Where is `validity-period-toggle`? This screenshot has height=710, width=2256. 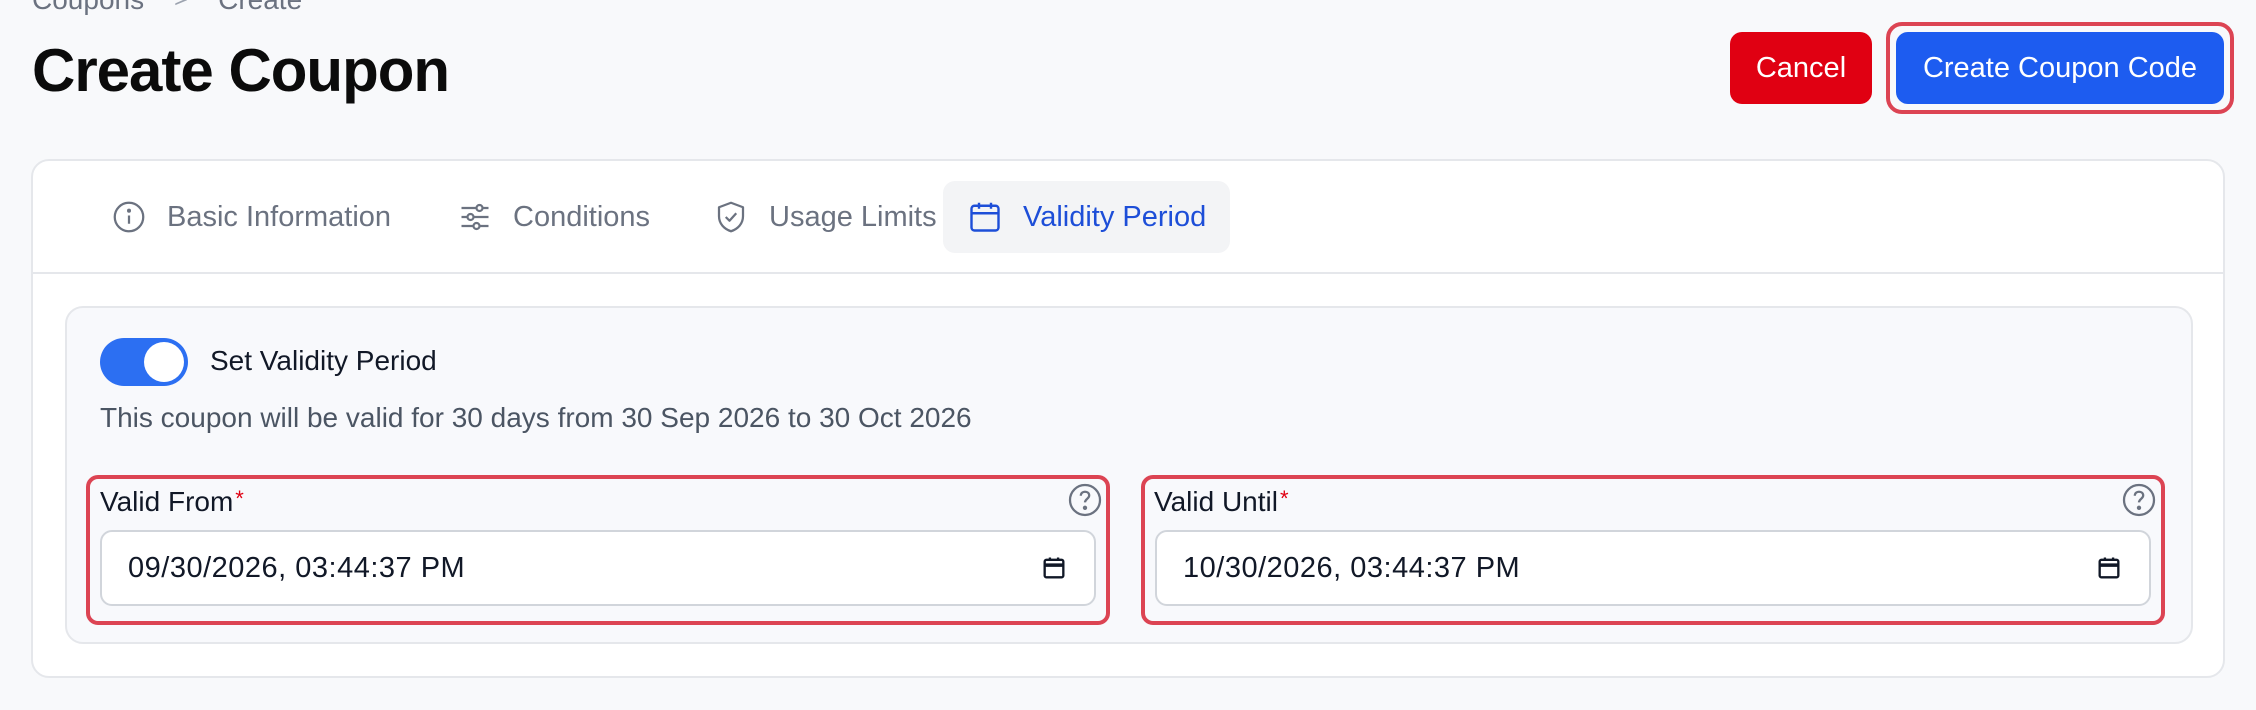 validity-period-toggle is located at coordinates (144, 362).